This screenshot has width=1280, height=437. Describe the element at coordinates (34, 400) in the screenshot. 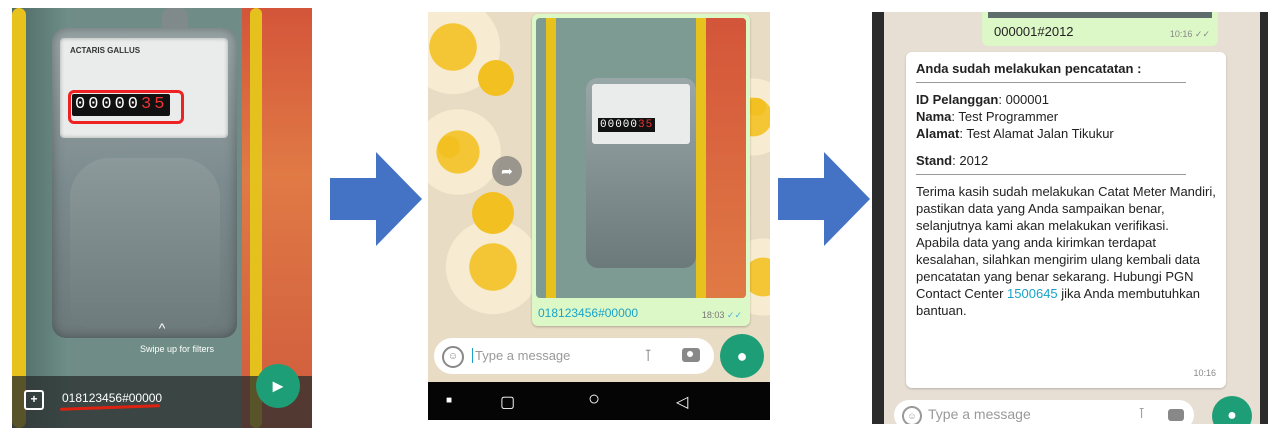

I see `add-media-icon: +` at that location.